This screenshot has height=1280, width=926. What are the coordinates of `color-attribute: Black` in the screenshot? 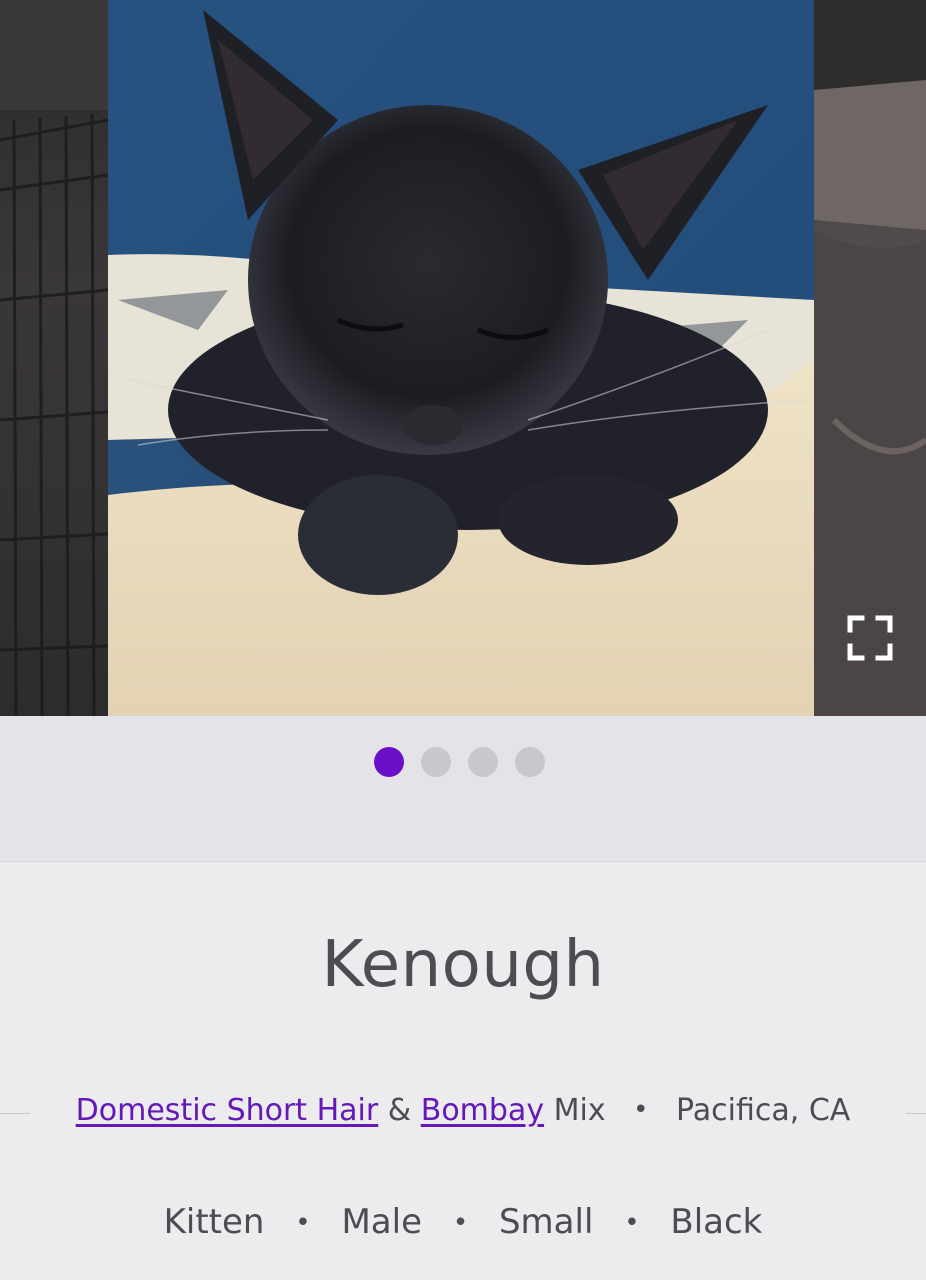 It's located at (716, 1222).